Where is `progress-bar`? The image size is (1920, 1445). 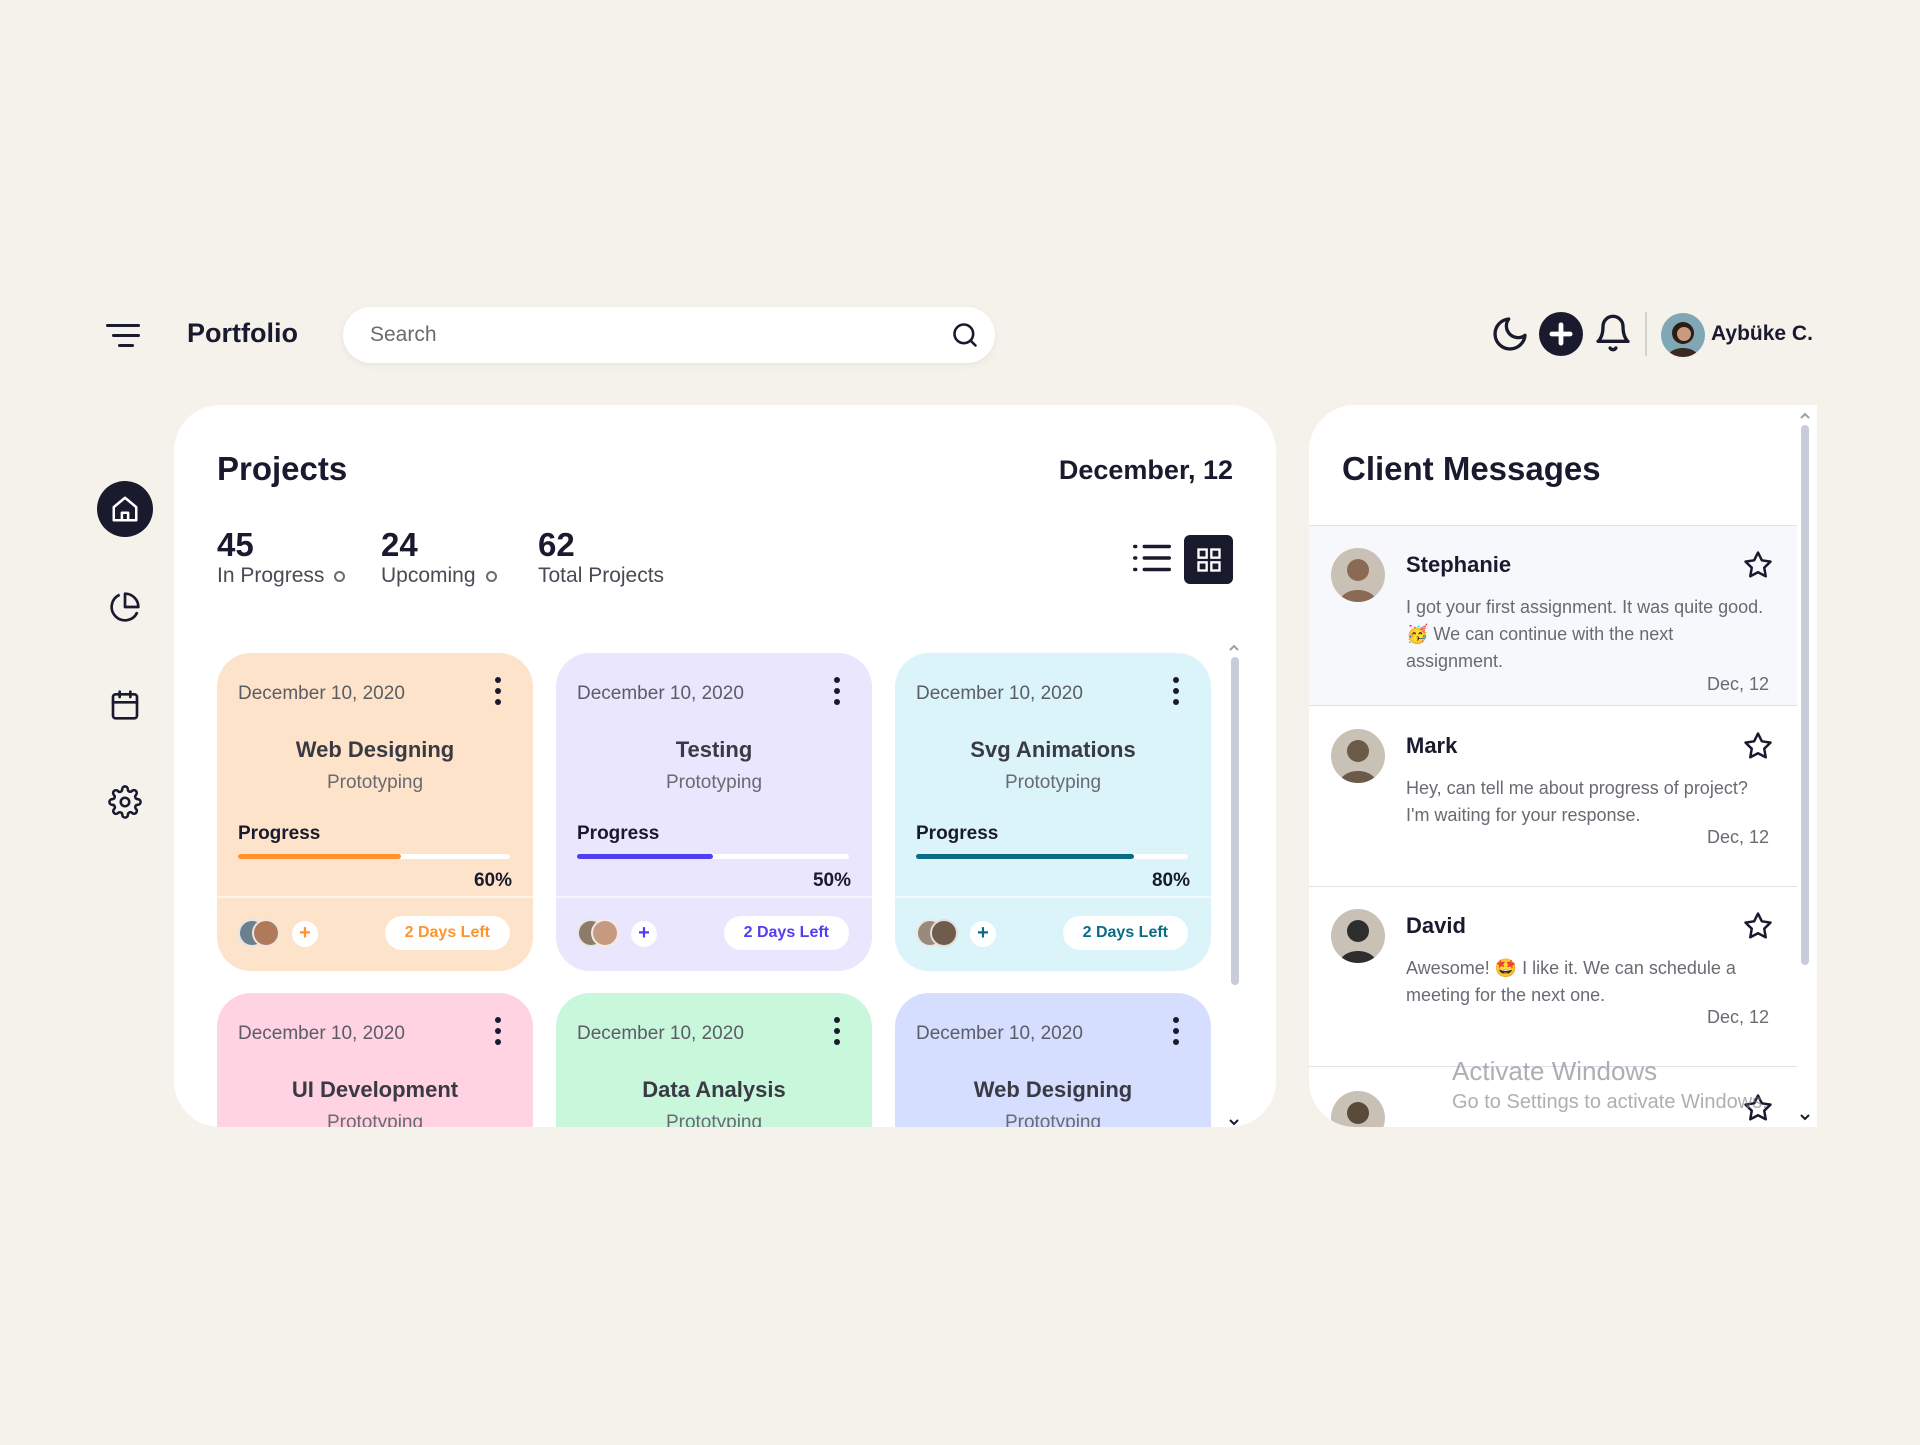 progress-bar is located at coordinates (713, 856).